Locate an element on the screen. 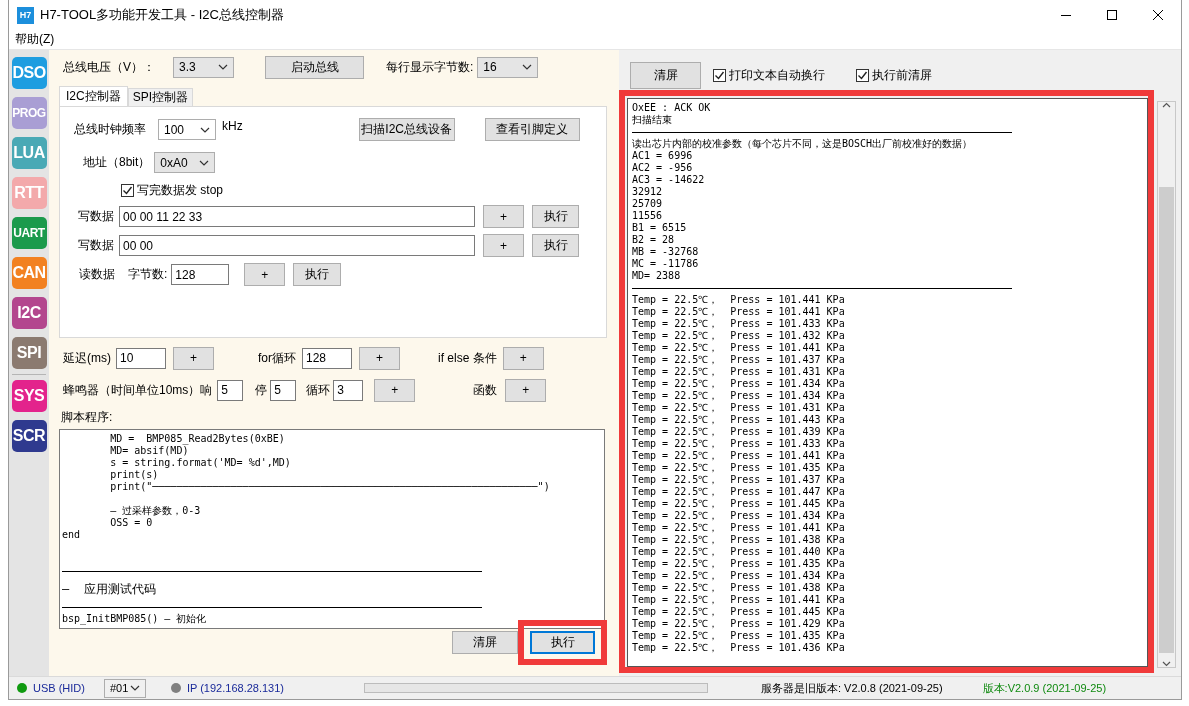  code-line: — 过采样参数，0-3 is located at coordinates (155, 511).